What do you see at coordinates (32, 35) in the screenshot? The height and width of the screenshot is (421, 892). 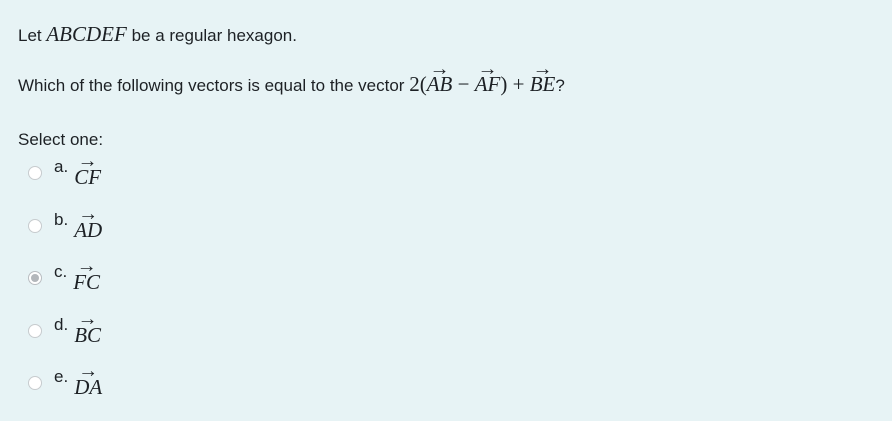 I see `line1-prefix: Let` at bounding box center [32, 35].